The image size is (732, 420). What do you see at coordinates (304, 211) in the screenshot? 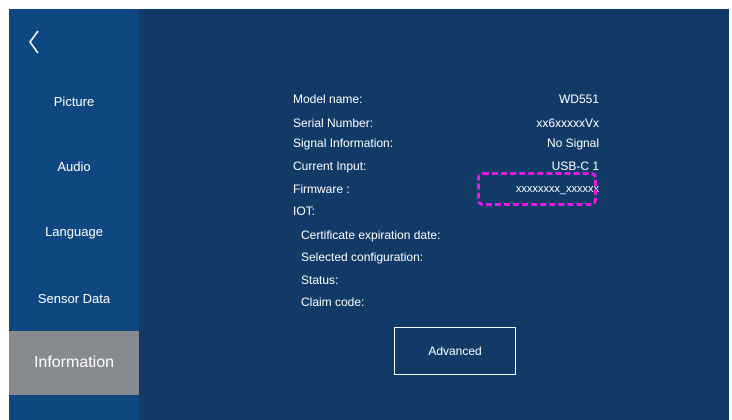
I see `iot-label: IOT:` at bounding box center [304, 211].